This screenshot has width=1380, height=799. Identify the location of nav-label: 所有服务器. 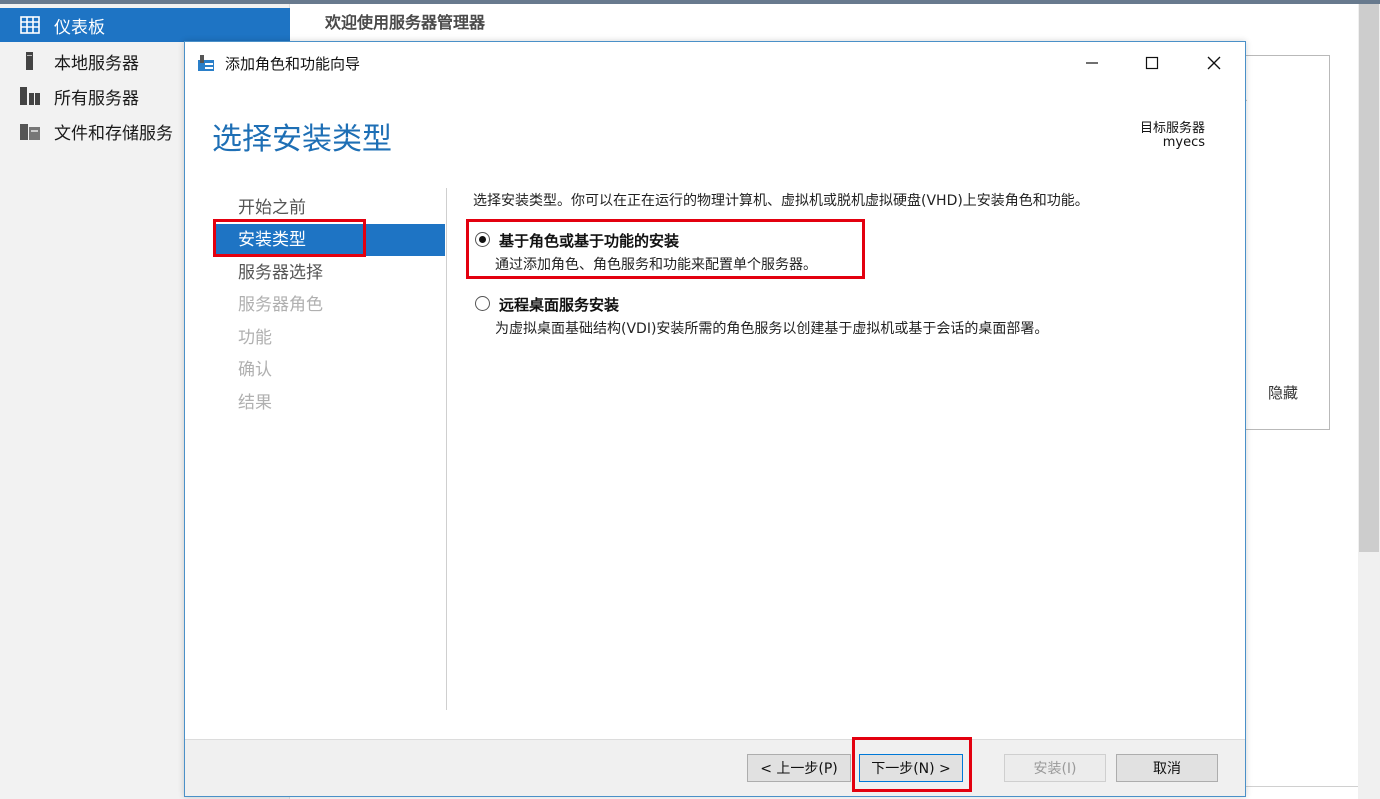
(96, 98).